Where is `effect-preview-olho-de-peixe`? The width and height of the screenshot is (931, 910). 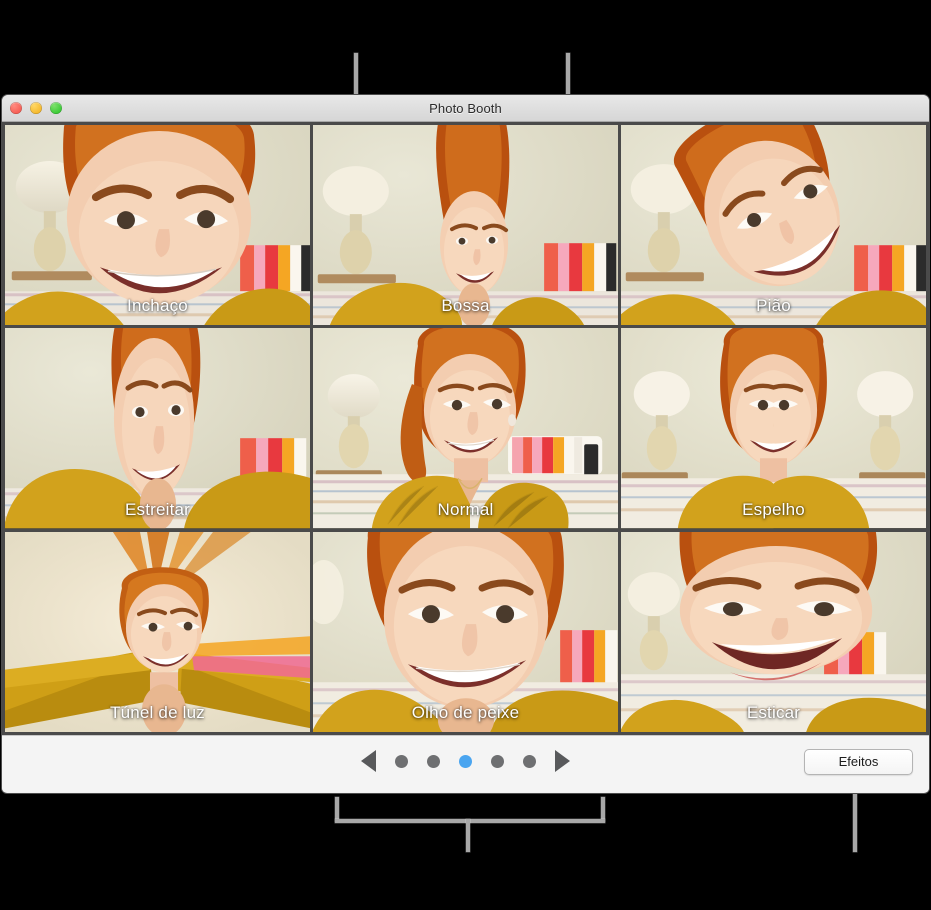
effect-preview-olho-de-peixe is located at coordinates (465, 631).